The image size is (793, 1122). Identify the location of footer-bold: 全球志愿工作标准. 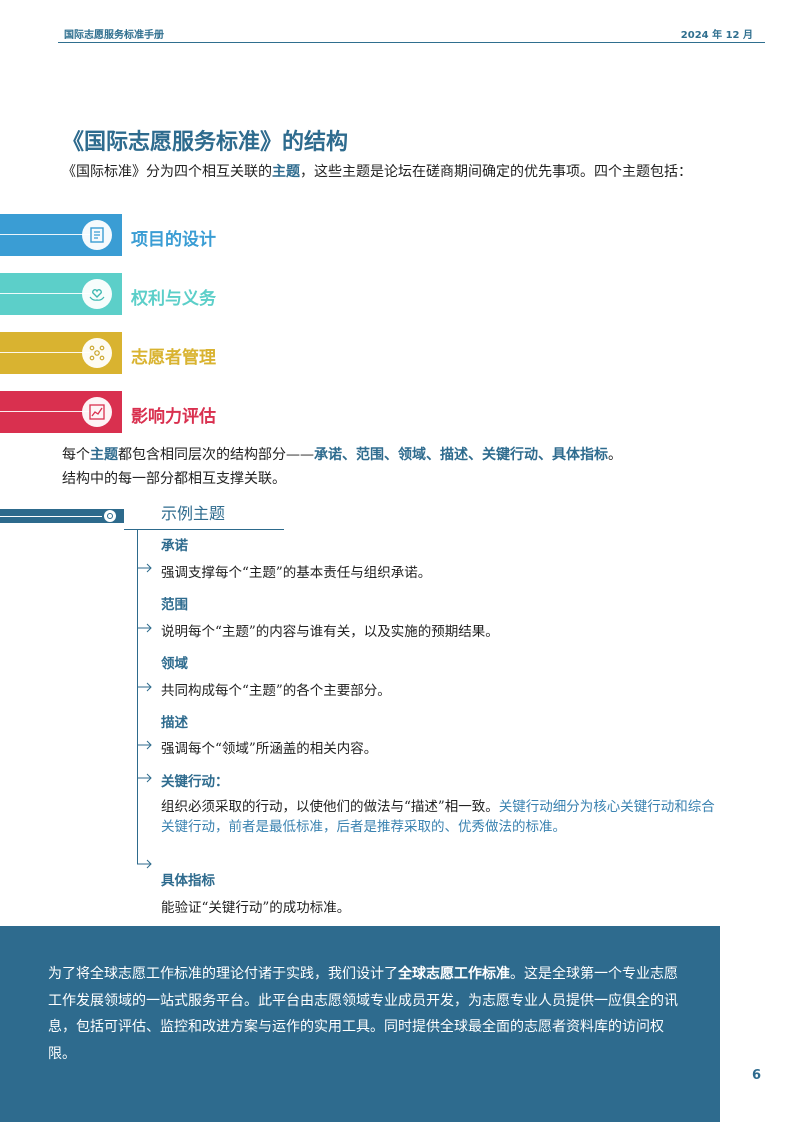
(454, 974).